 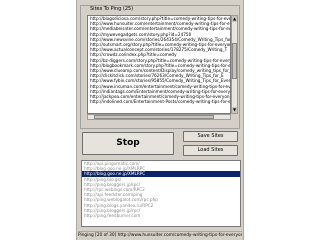 What do you see at coordinates (210, 150) in the screenshot?
I see `load-sites-button: Load Sites` at bounding box center [210, 150].